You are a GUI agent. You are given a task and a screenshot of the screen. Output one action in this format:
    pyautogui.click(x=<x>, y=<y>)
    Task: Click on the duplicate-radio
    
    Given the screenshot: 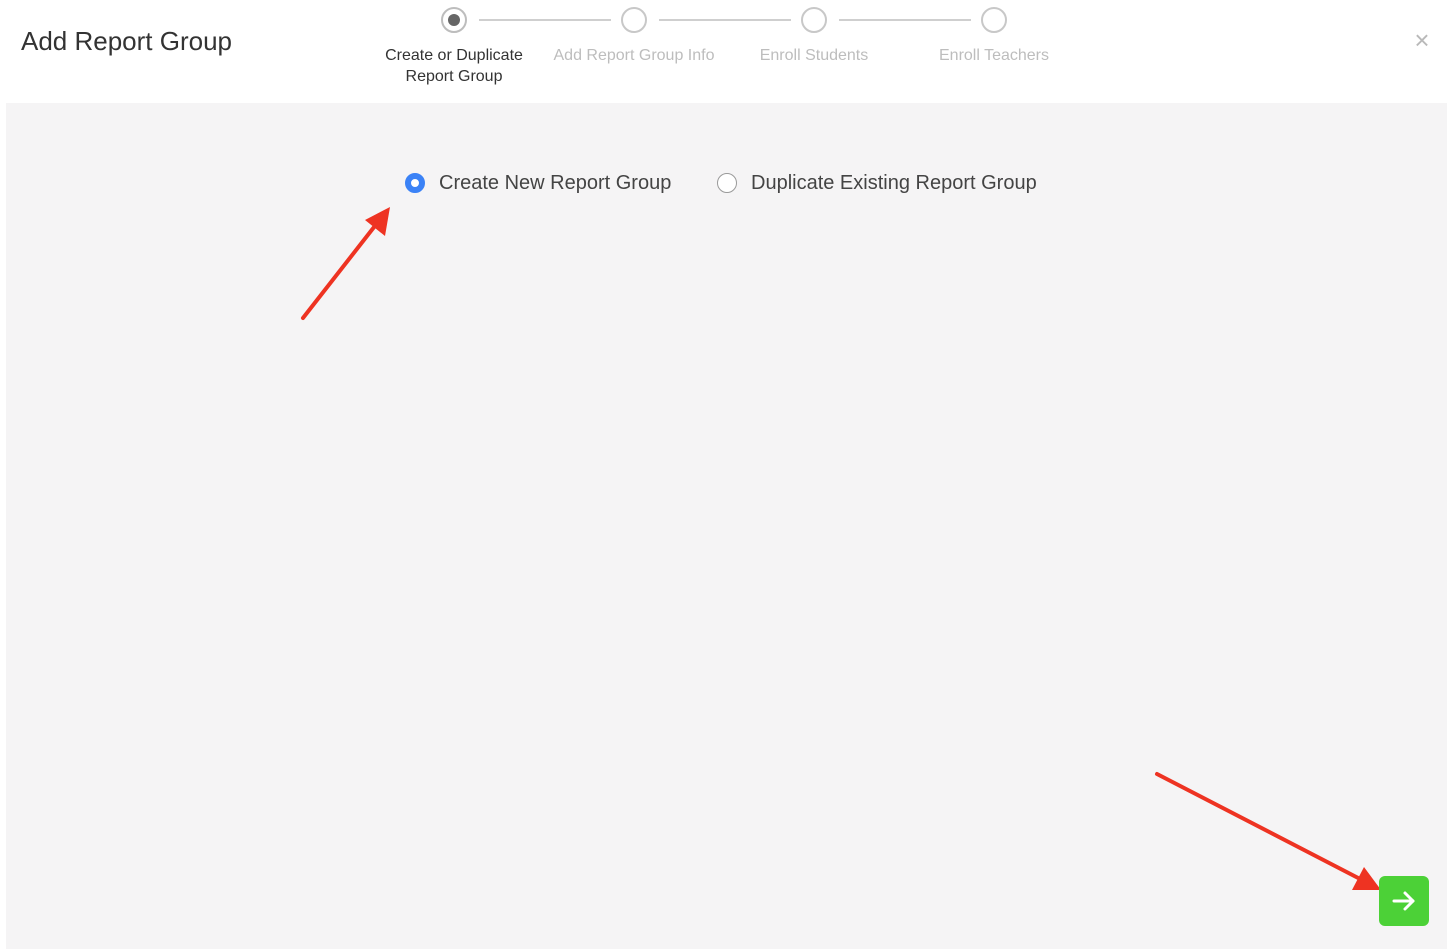 What is the action you would take?
    pyautogui.click(x=727, y=183)
    